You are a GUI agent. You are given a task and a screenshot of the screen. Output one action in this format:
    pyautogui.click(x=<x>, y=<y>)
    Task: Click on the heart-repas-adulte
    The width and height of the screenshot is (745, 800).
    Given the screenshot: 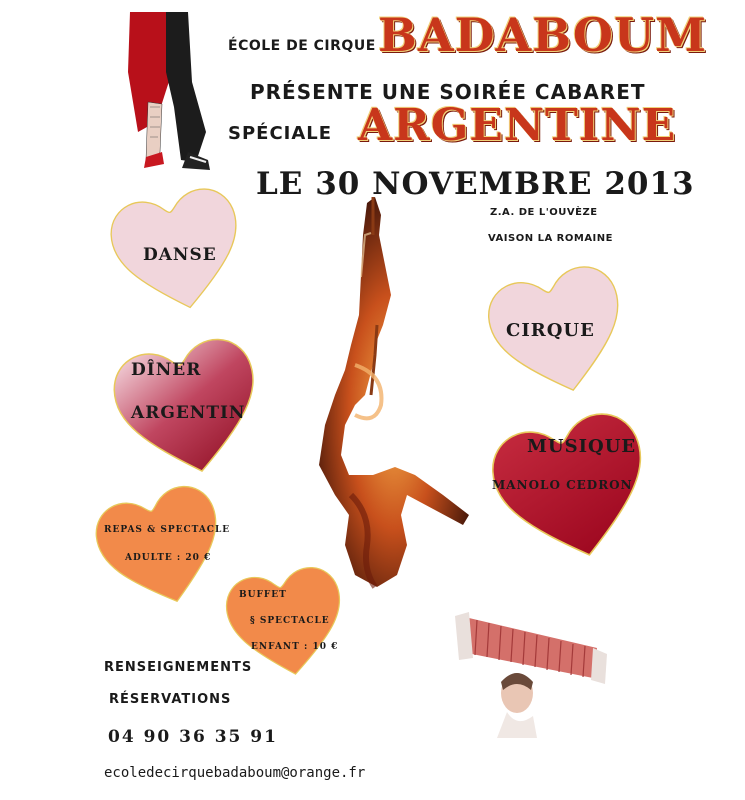 What is the action you would take?
    pyautogui.click(x=156, y=544)
    